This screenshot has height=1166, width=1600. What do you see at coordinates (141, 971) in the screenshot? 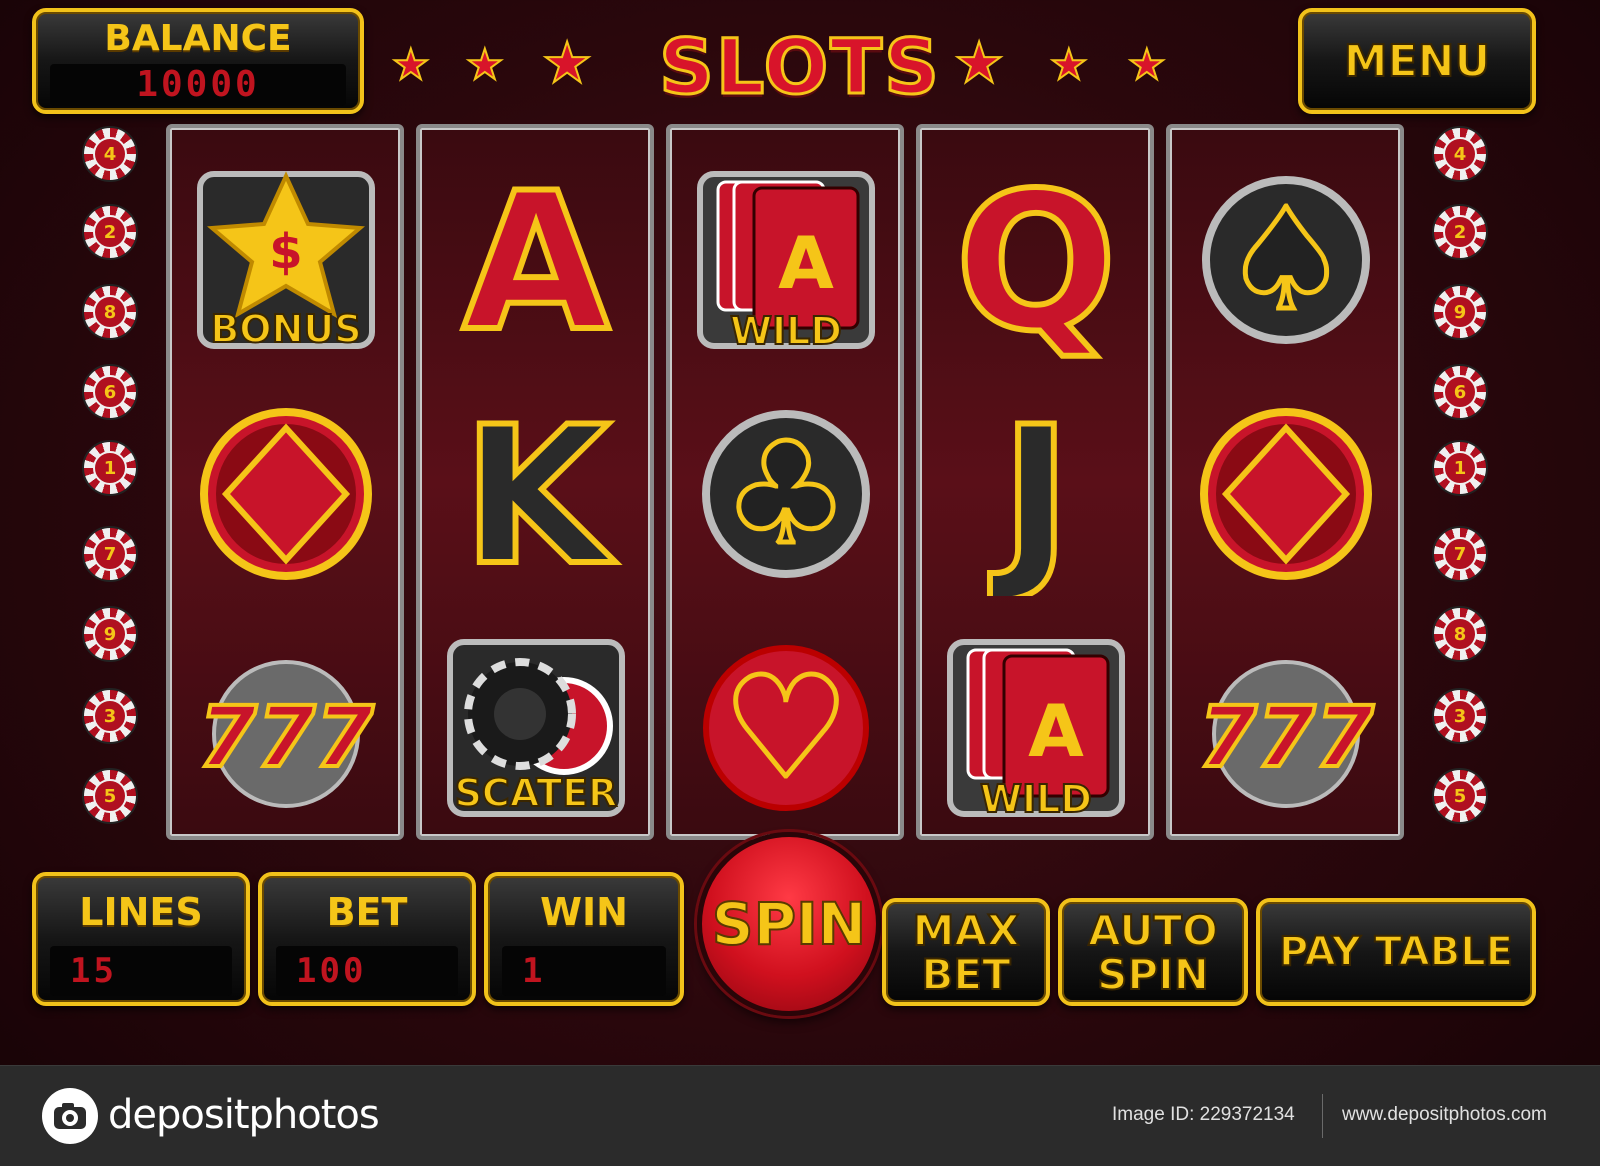
I see `lines-value: 15` at bounding box center [141, 971].